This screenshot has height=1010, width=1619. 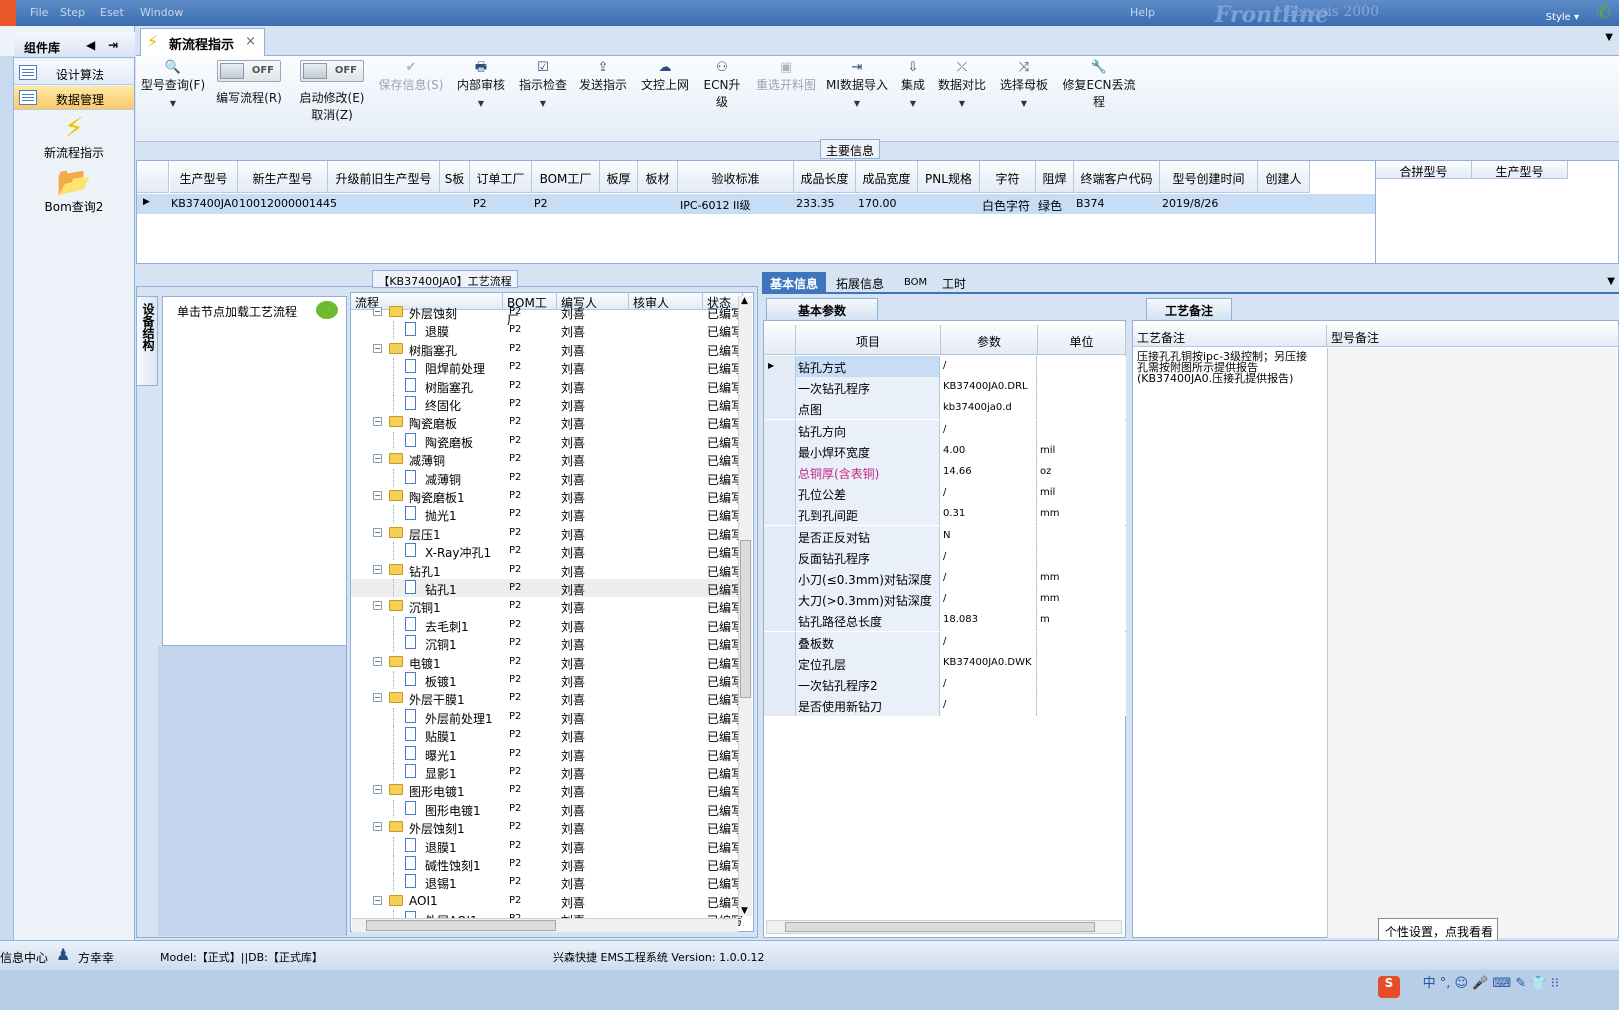 What do you see at coordinates (954, 283) in the screenshot?
I see `tab-work-hours: 工时` at bounding box center [954, 283].